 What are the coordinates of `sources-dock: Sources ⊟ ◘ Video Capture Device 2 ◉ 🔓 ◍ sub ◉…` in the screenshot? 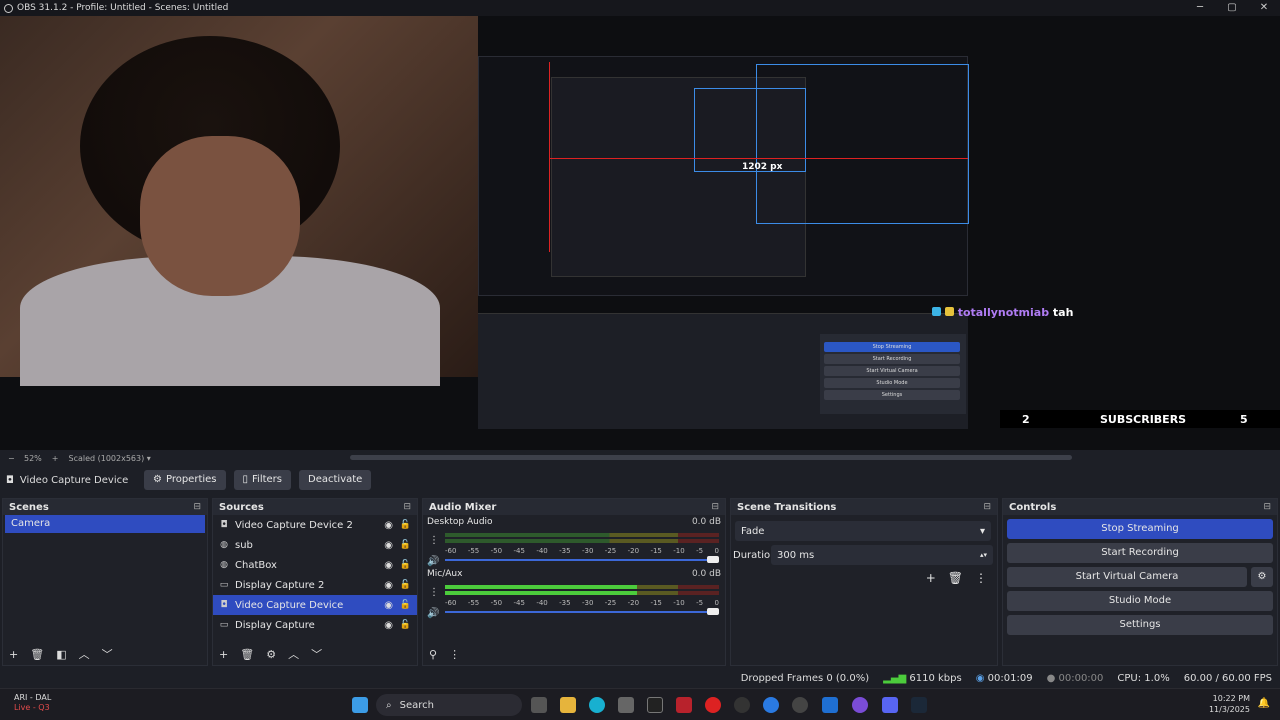 It's located at (315, 582).